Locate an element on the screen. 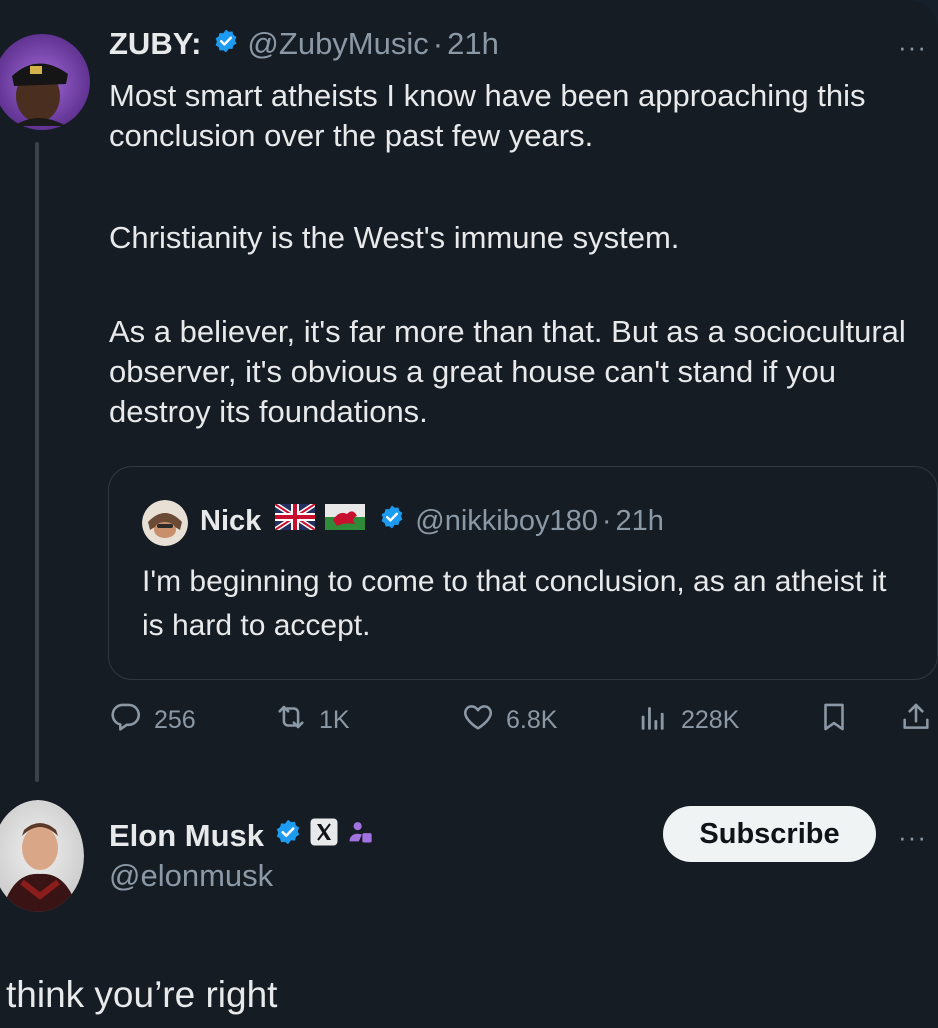  wales-flag-icon is located at coordinates (345, 521).